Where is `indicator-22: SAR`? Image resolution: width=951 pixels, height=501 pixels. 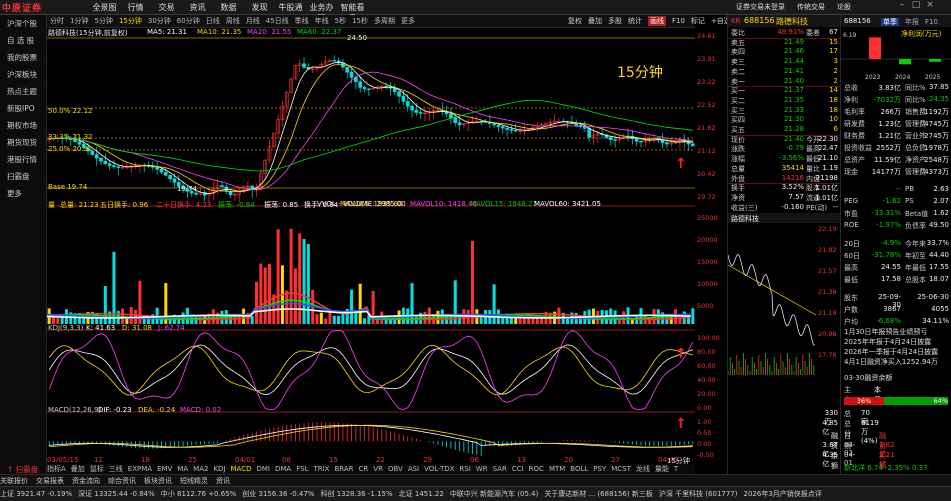
indicator-22: SAR is located at coordinates (500, 469).